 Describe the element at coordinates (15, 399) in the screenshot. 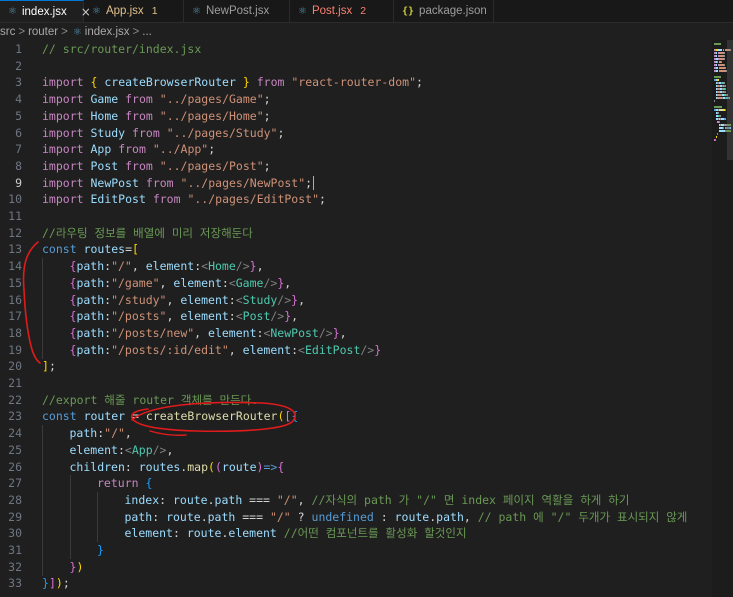

I see `line-number: 22` at that location.